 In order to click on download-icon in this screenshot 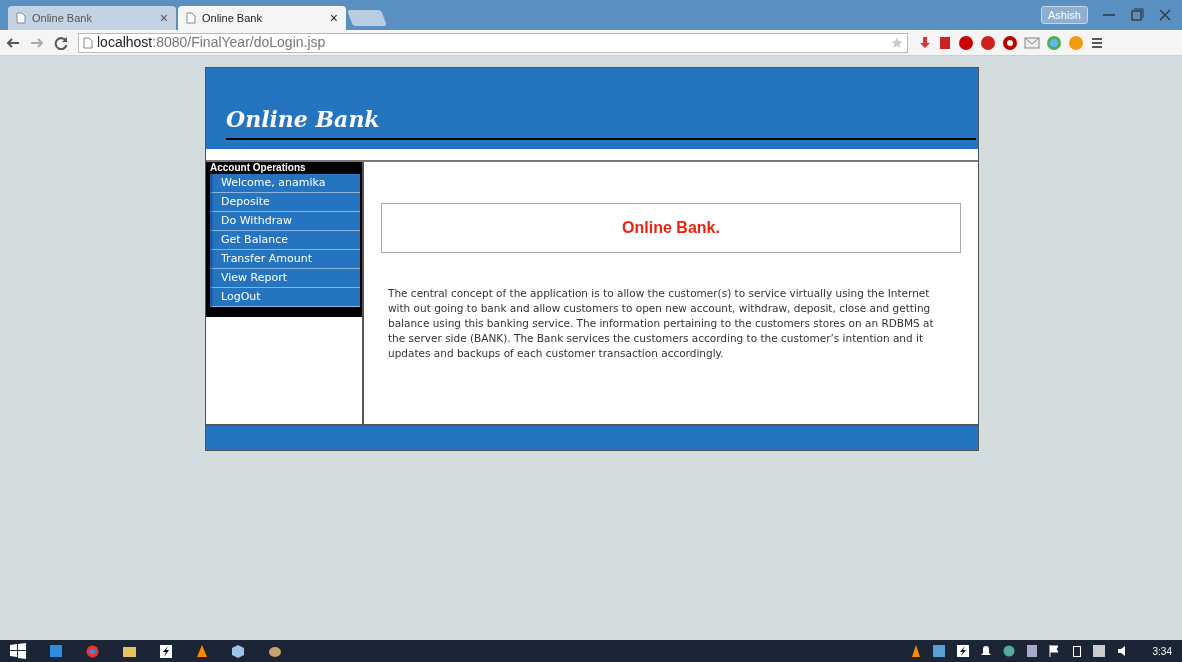, I will do `click(925, 42)`.